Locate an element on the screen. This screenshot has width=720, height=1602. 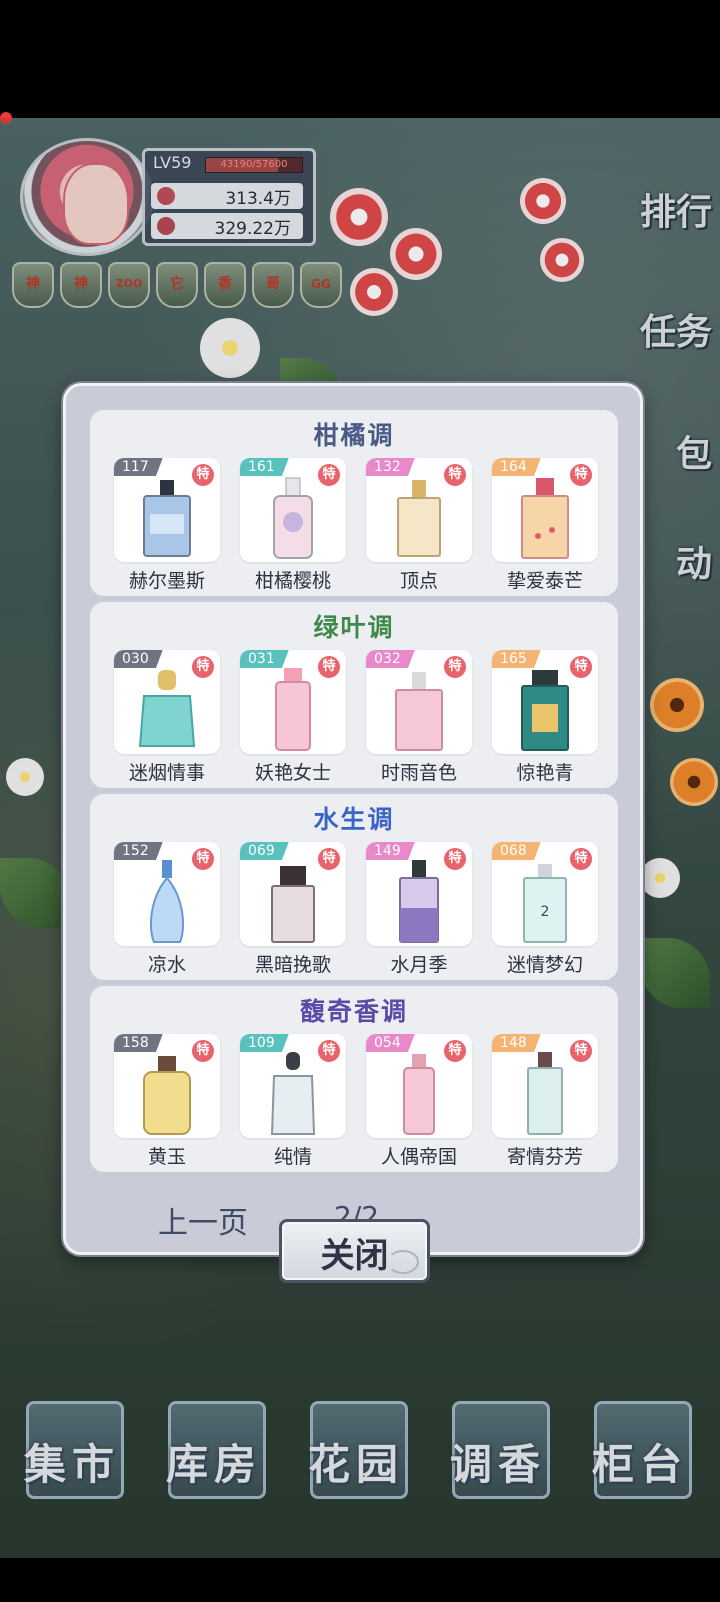
perfume-card: 2 068 特 迷情梦幻 is located at coordinates (545, 909).